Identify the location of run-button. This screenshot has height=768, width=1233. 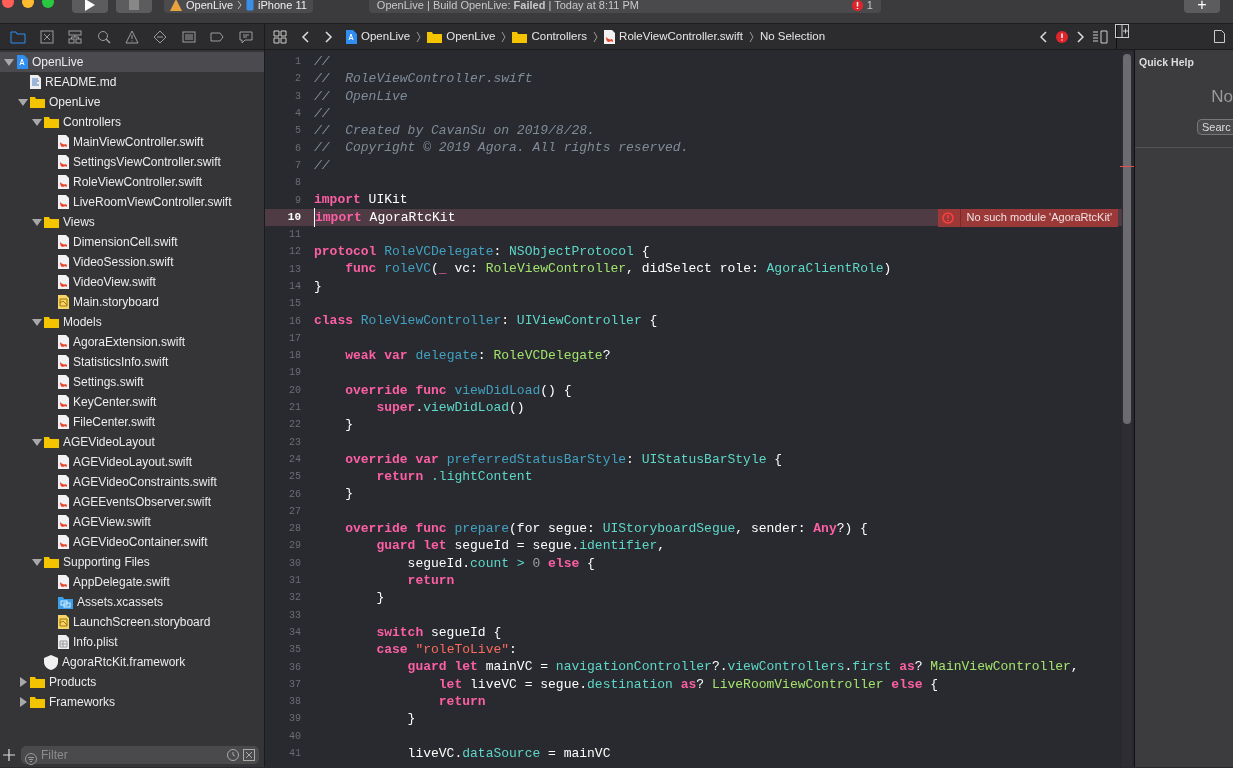
(90, 6).